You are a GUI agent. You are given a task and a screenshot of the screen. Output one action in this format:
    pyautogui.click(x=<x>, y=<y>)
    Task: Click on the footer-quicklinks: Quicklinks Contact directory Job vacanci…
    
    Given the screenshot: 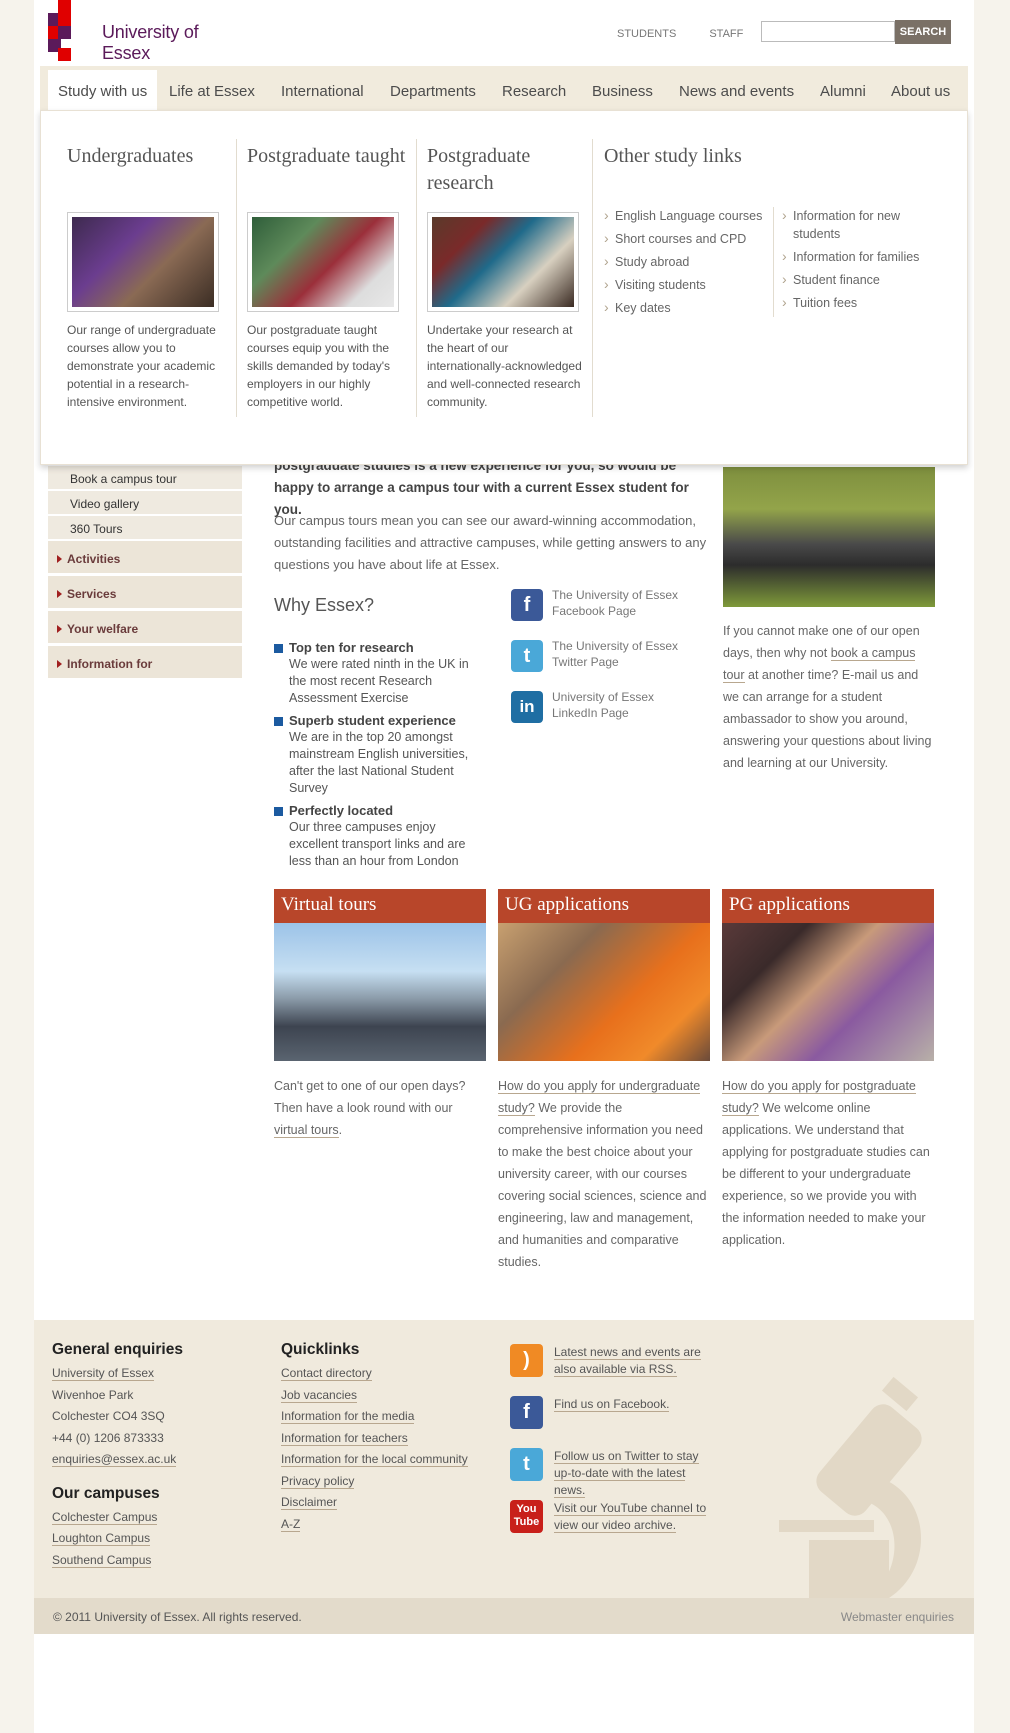 What is the action you would take?
    pyautogui.click(x=386, y=1438)
    